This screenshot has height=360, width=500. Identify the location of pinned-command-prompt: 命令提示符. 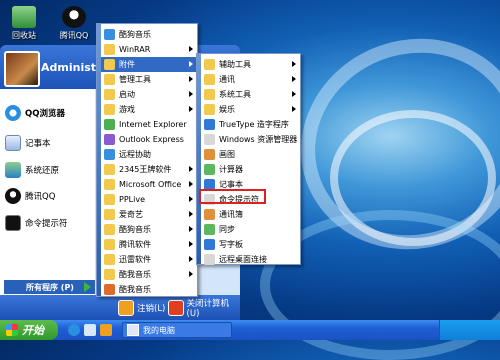
(50, 223).